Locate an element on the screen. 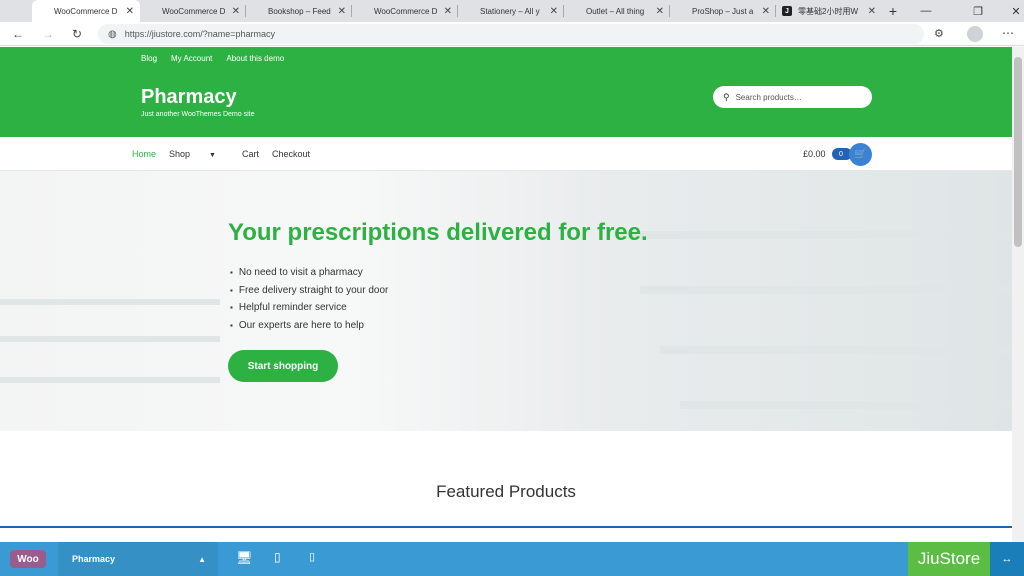 The width and height of the screenshot is (1024, 576). browser-tab: J 零基础2小时用W ✕ is located at coordinates (829, 11).